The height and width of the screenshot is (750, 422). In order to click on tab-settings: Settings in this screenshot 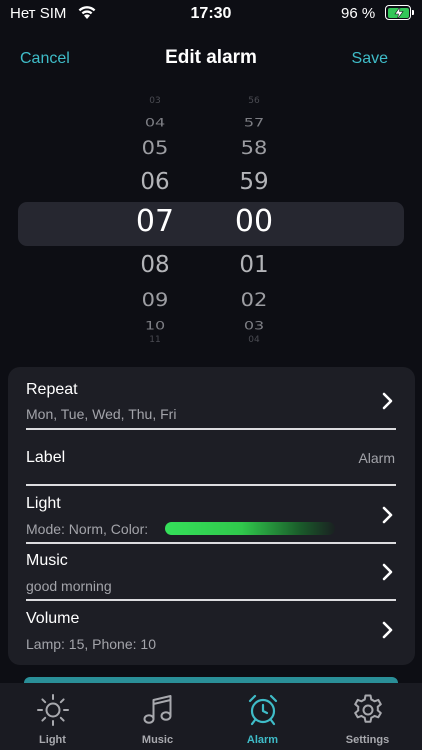, I will do `click(367, 716)`.